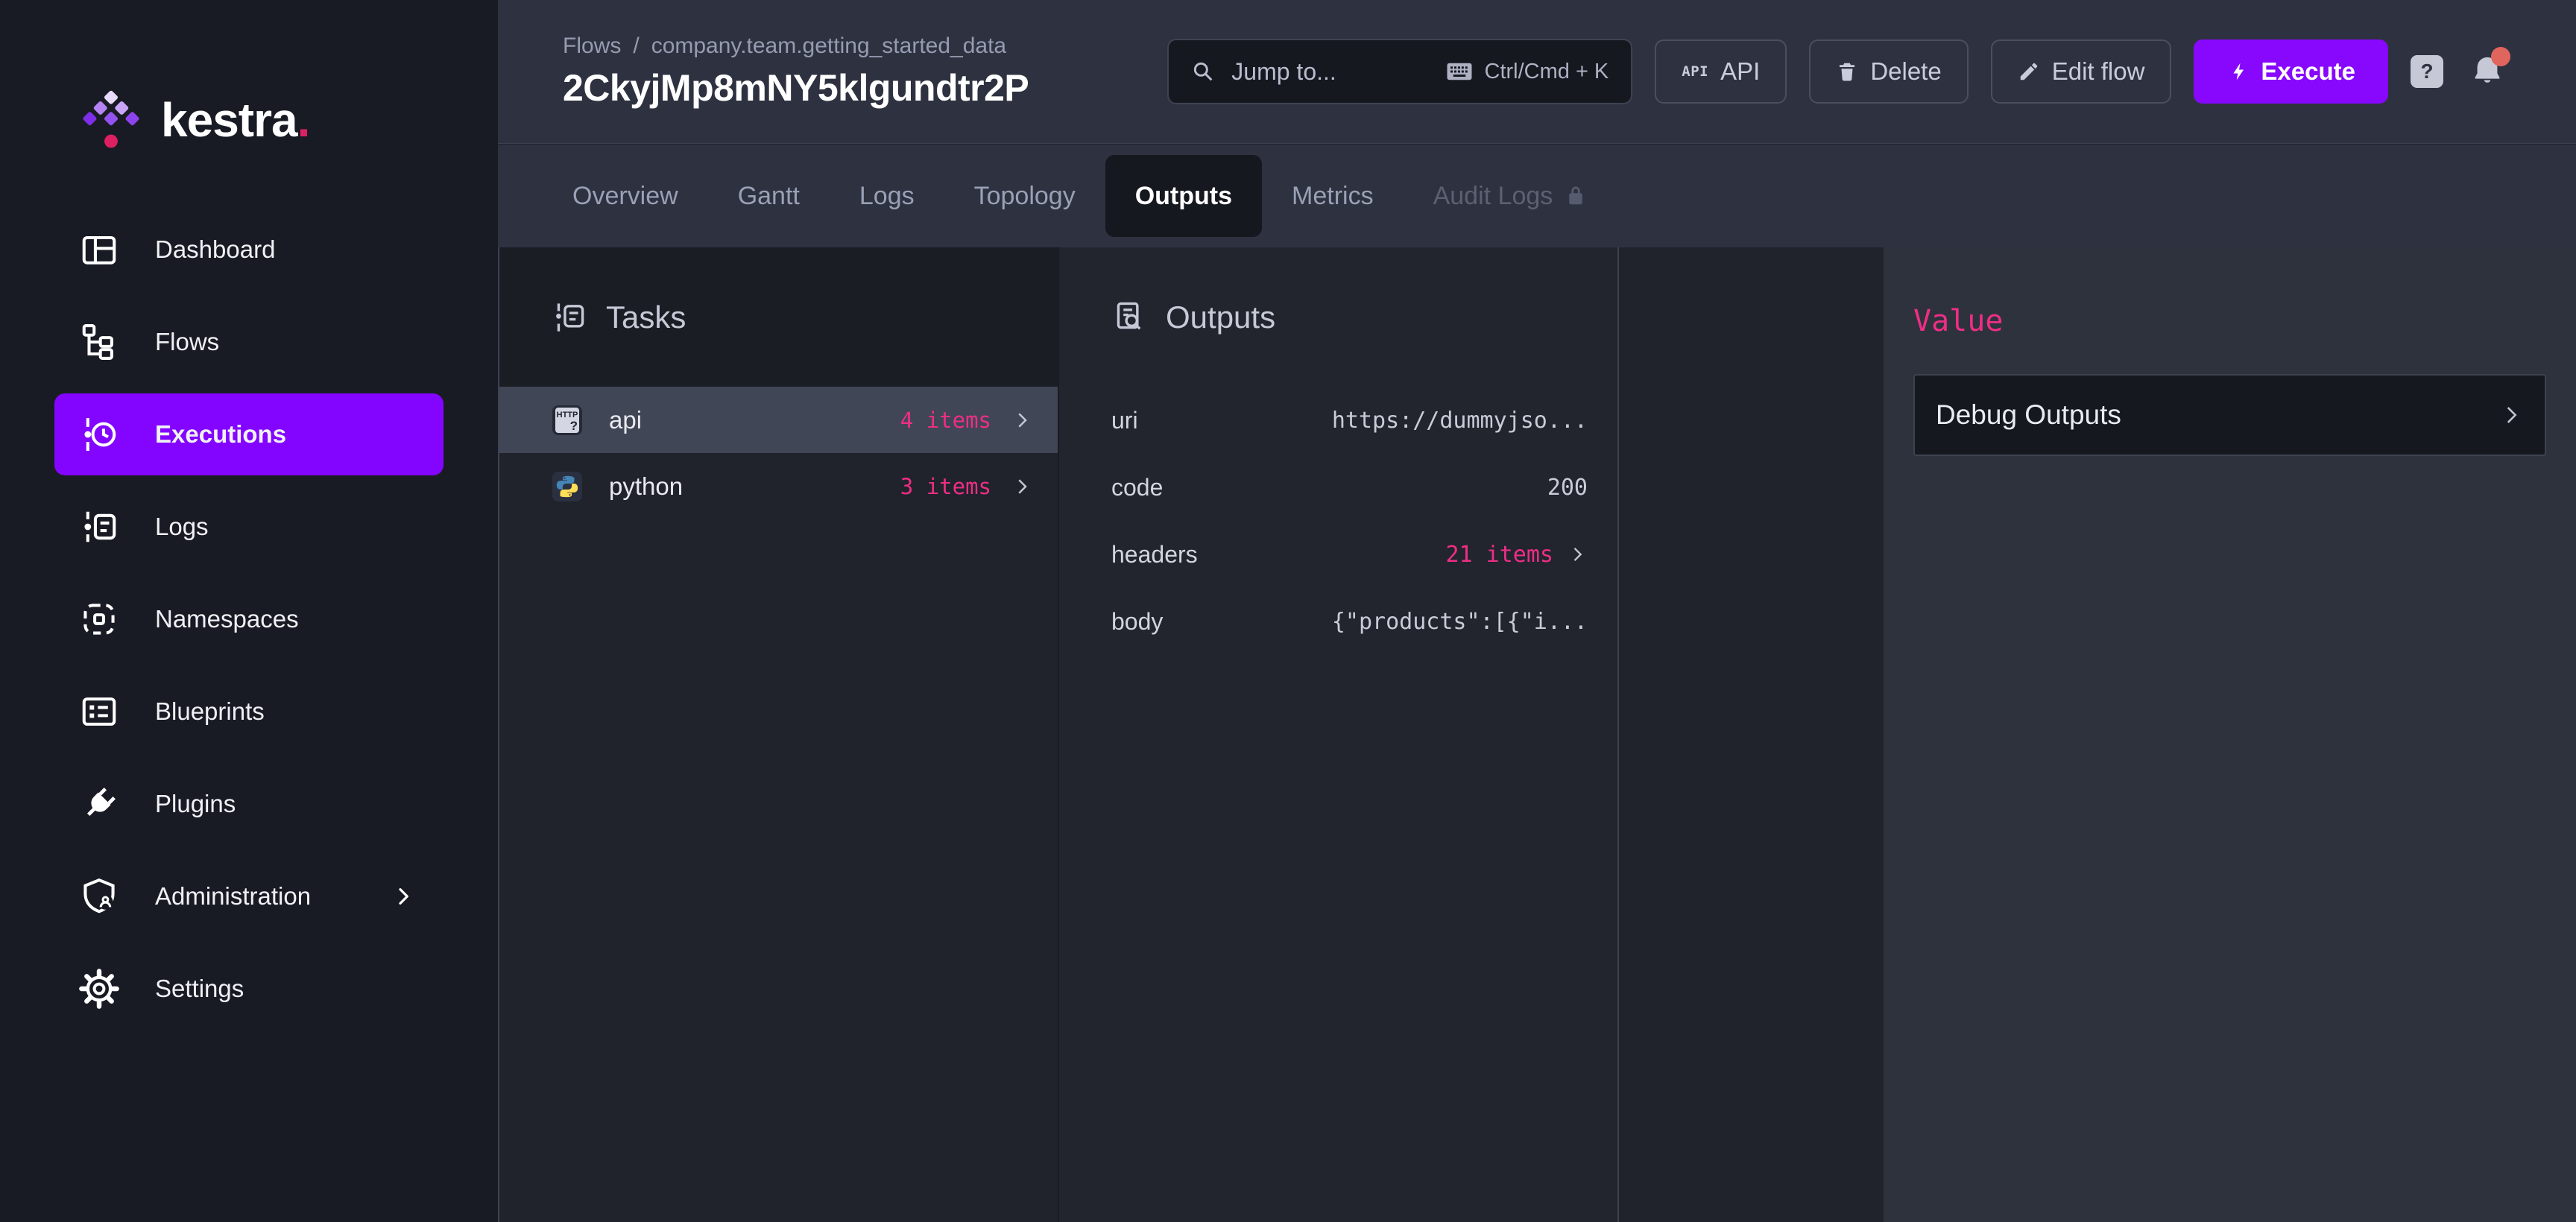 This screenshot has height=1222, width=2576. Describe the element at coordinates (778, 420) in the screenshot. I see `task-row-api: HTTP? api 4 items` at that location.